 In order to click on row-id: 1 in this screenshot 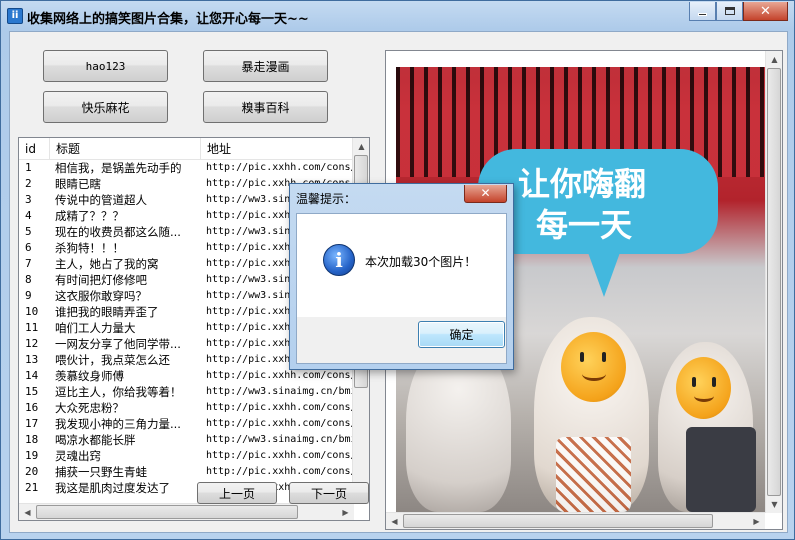, I will do `click(28, 167)`.